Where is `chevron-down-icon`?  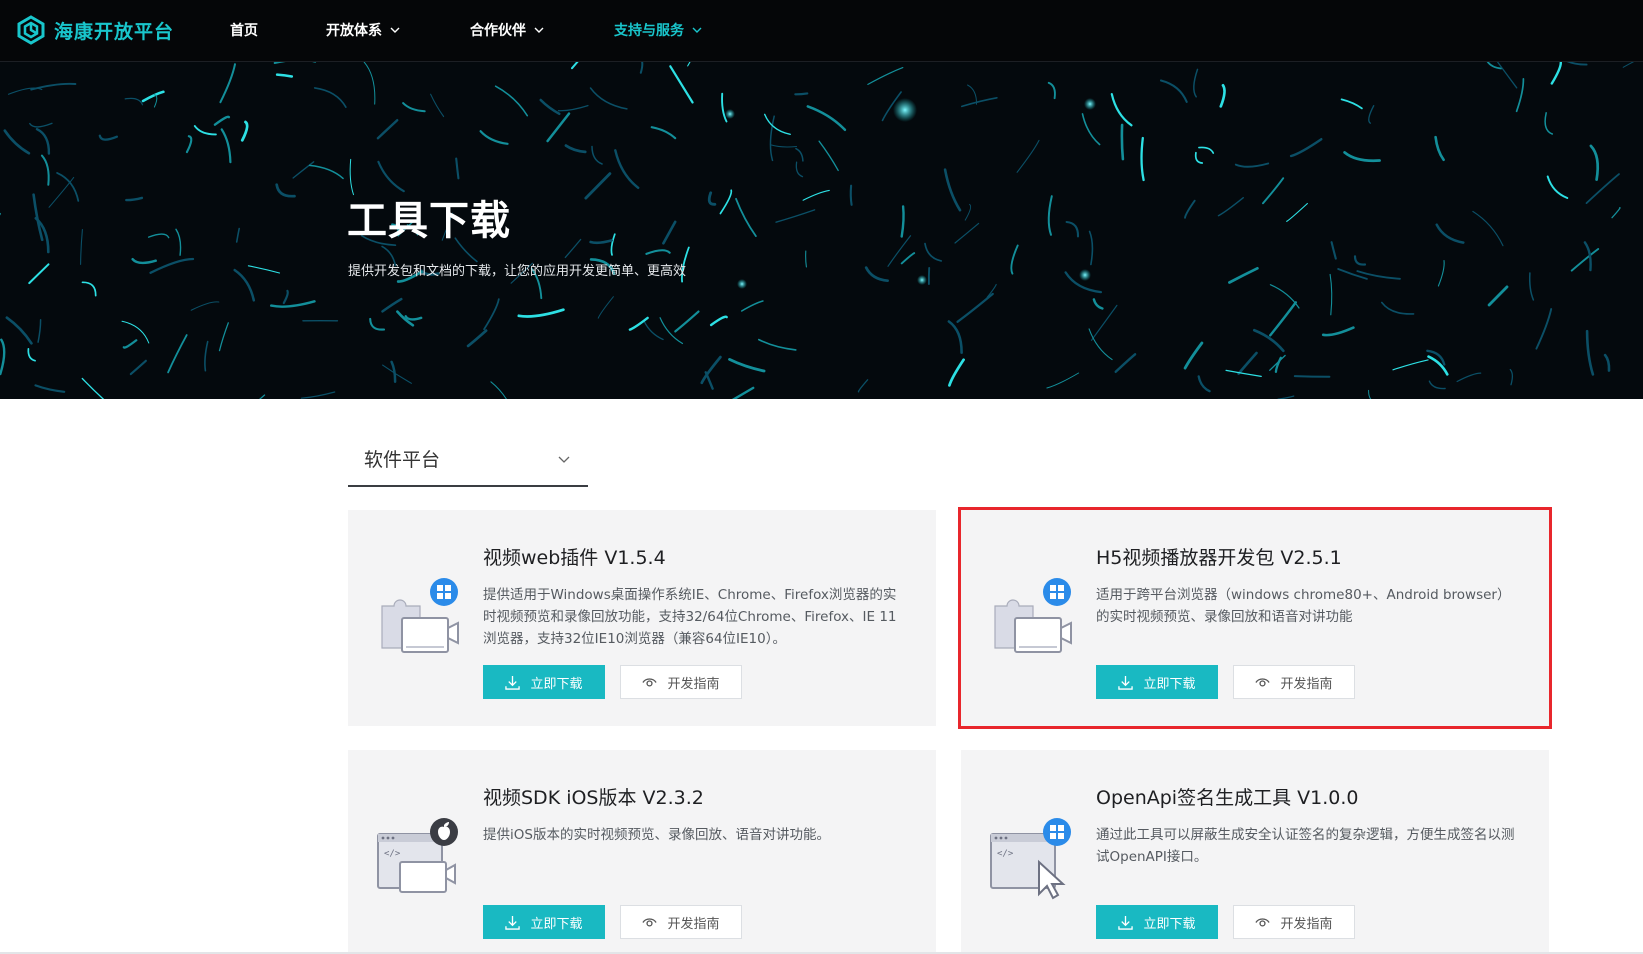 chevron-down-icon is located at coordinates (395, 30).